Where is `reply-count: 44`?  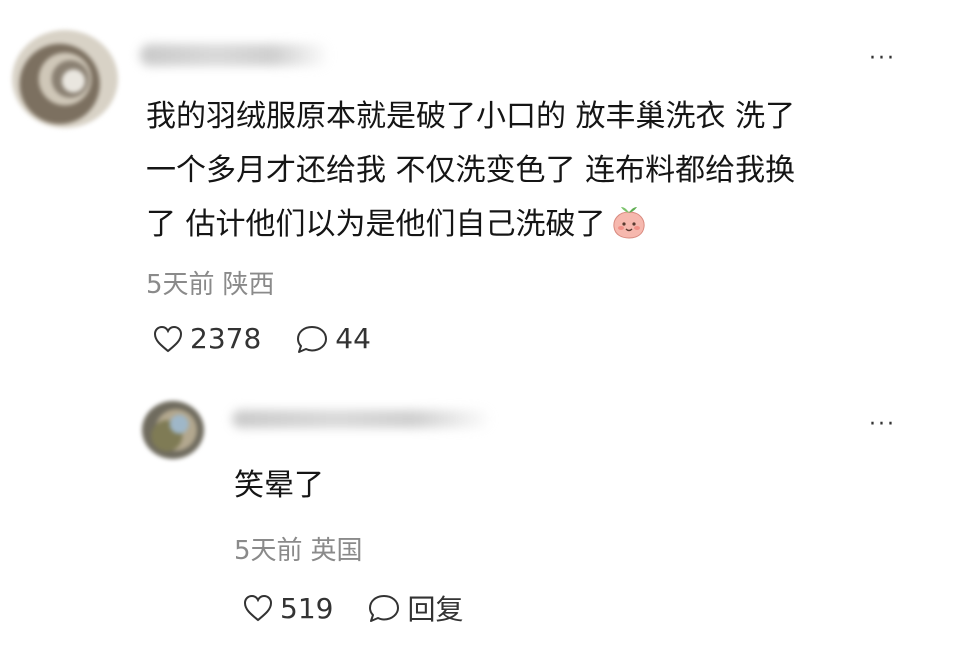
reply-count: 44 is located at coordinates (353, 338).